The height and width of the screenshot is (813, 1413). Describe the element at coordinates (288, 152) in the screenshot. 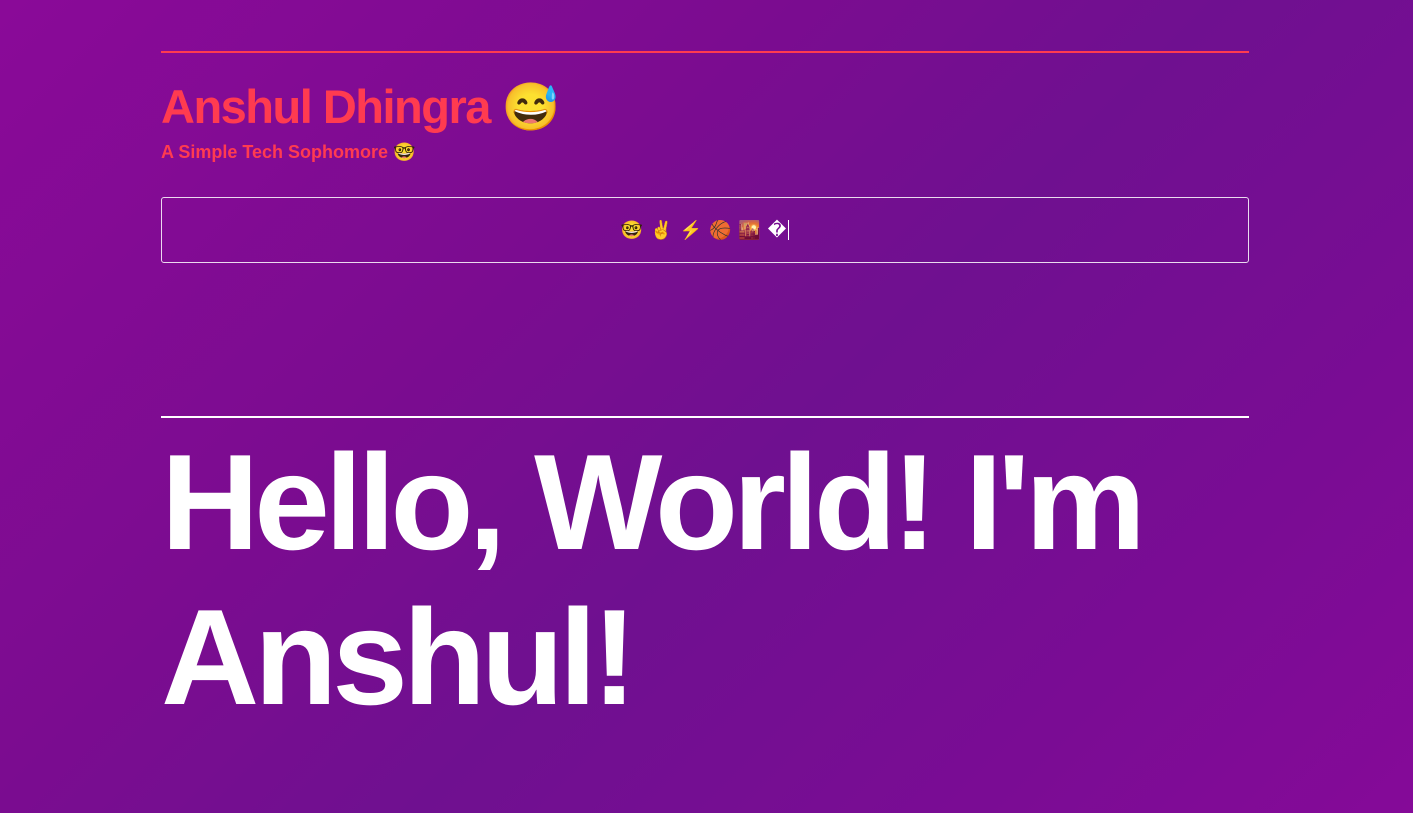

I see `site-subtitle: A Simple Tech Sophomore 🤓` at that location.